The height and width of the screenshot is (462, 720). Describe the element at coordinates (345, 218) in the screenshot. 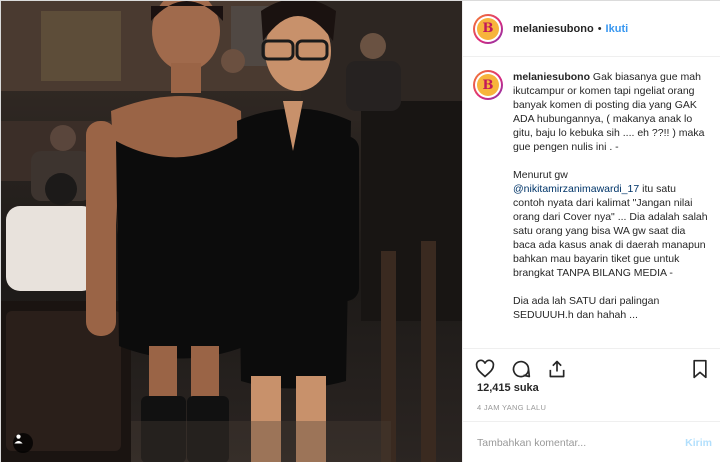

I see `woman-right-arm` at that location.